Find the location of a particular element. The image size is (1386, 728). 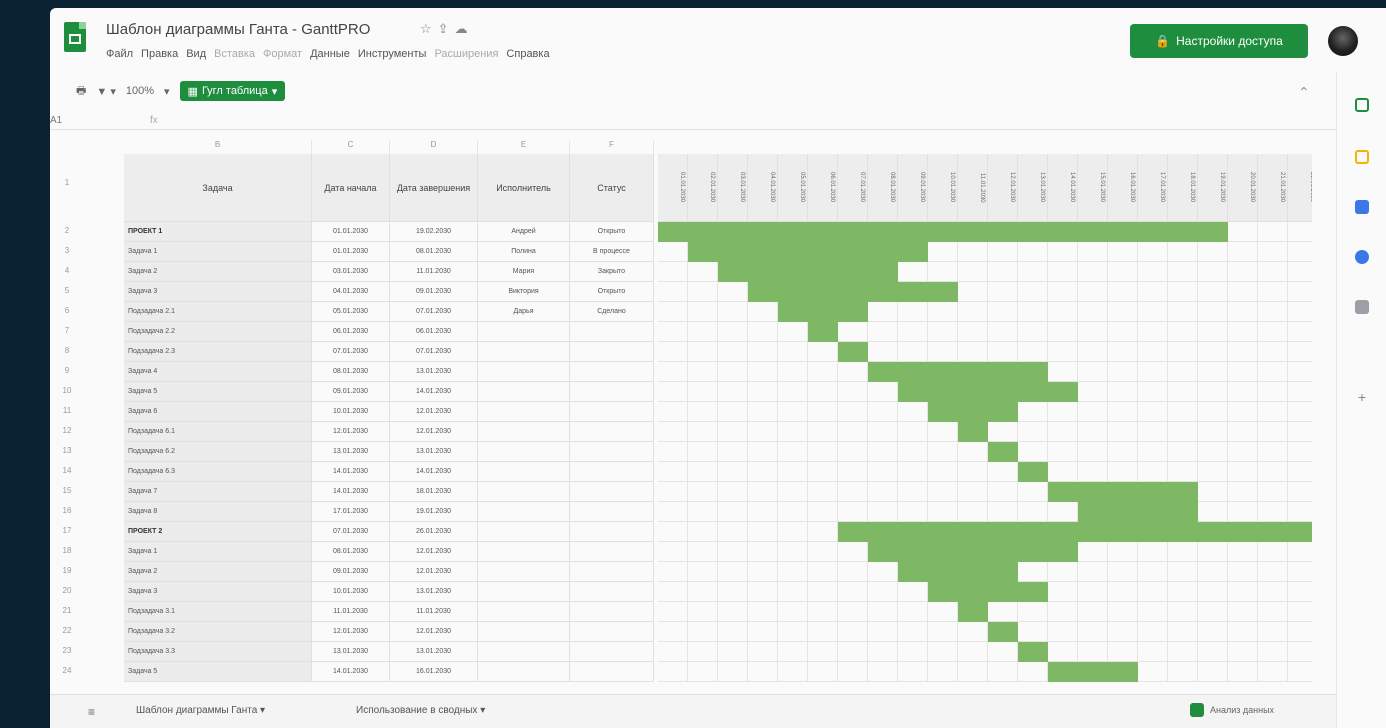

row-number: 1 is located at coordinates (67, 182).